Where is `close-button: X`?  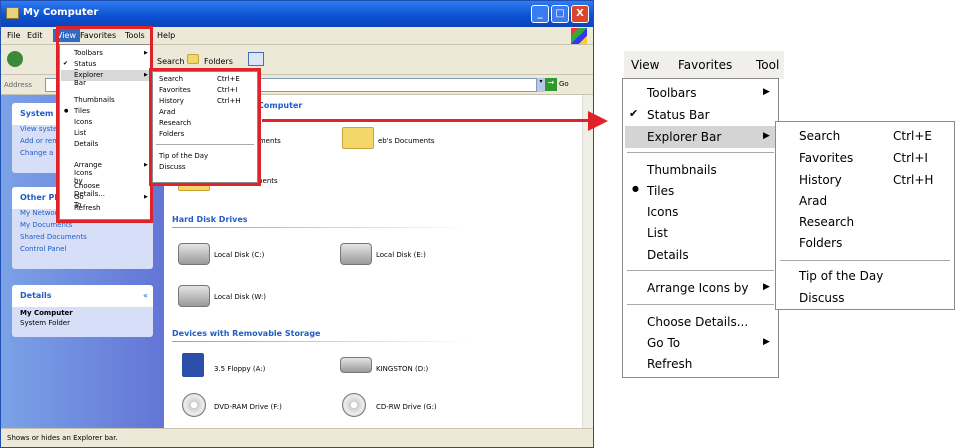
close-button: X is located at coordinates (580, 14).